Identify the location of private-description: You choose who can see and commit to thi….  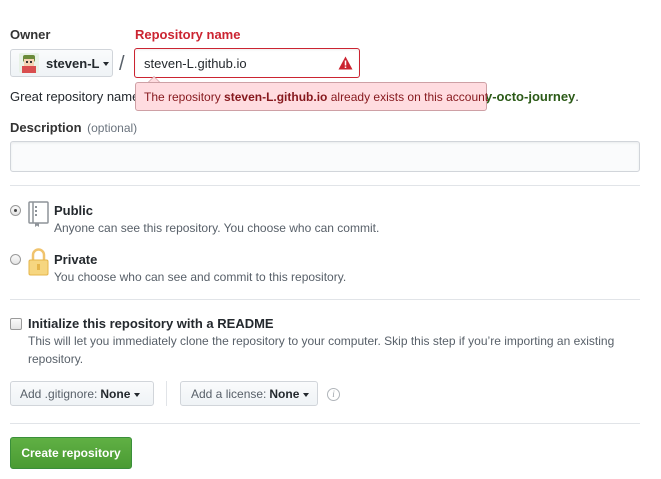
(200, 277).